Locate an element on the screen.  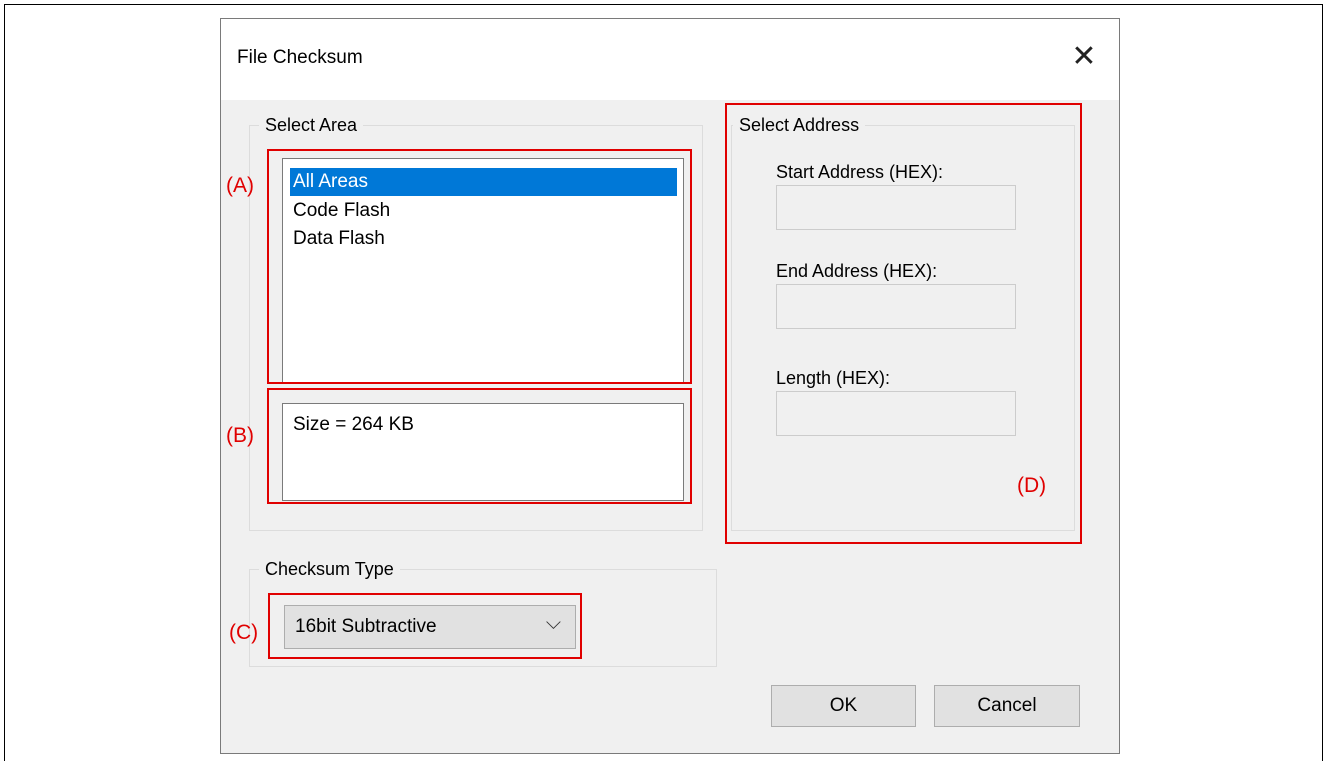
list-item-data-flash: Data Flash is located at coordinates (483, 239).